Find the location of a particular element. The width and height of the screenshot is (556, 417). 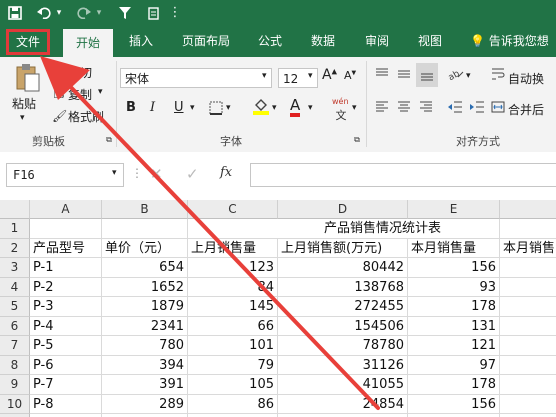

table-cell: 24854 is located at coordinates (343, 404).